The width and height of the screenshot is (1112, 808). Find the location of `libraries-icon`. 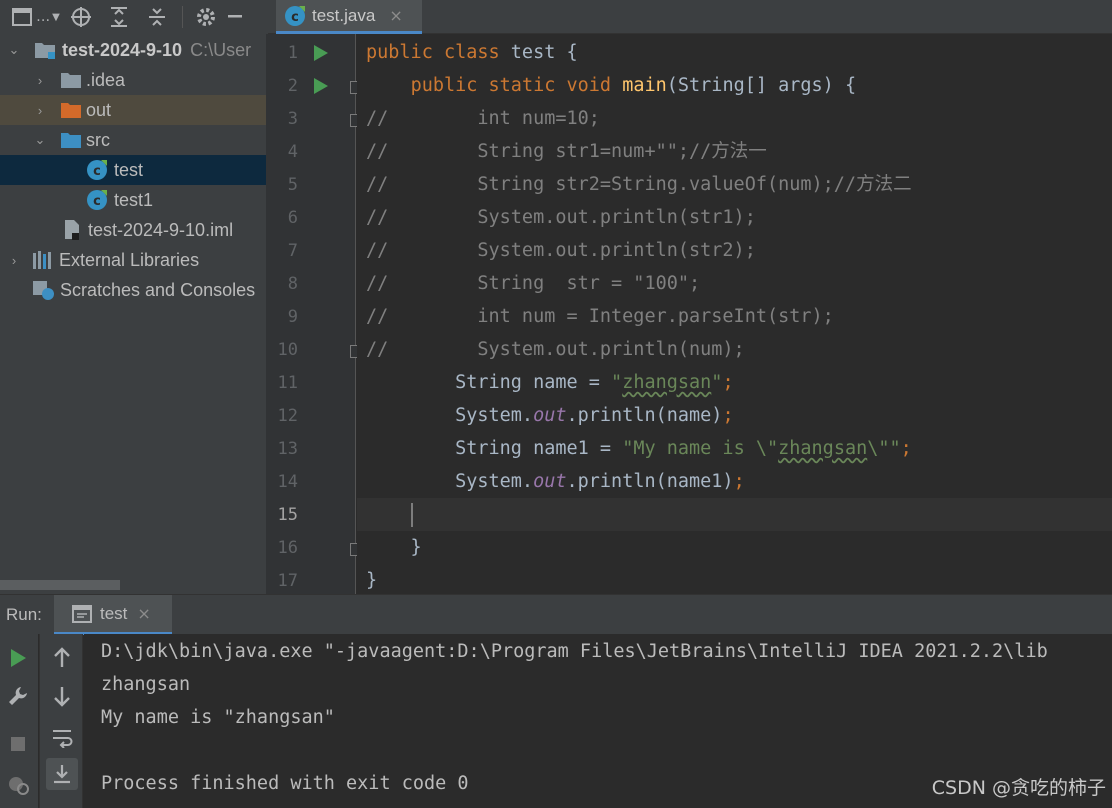

libraries-icon is located at coordinates (42, 260).